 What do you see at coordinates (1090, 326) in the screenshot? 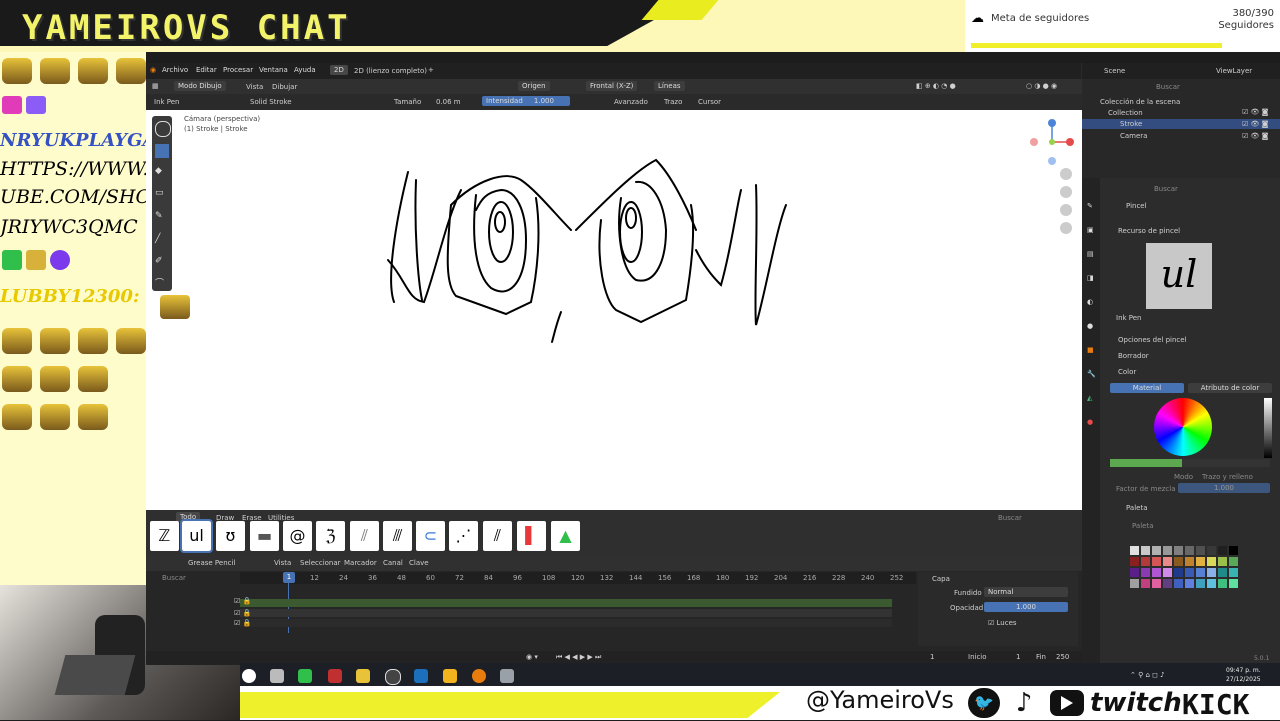
I see `world-tab-icon: ●` at bounding box center [1090, 326].